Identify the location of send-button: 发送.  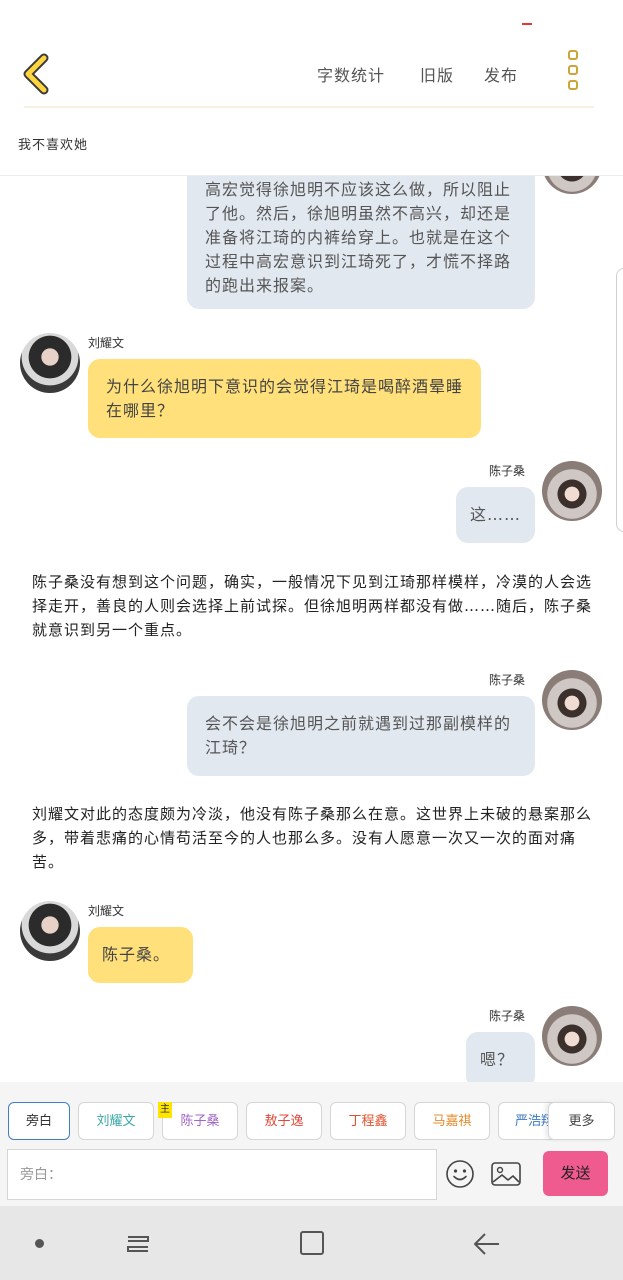
(575, 1173).